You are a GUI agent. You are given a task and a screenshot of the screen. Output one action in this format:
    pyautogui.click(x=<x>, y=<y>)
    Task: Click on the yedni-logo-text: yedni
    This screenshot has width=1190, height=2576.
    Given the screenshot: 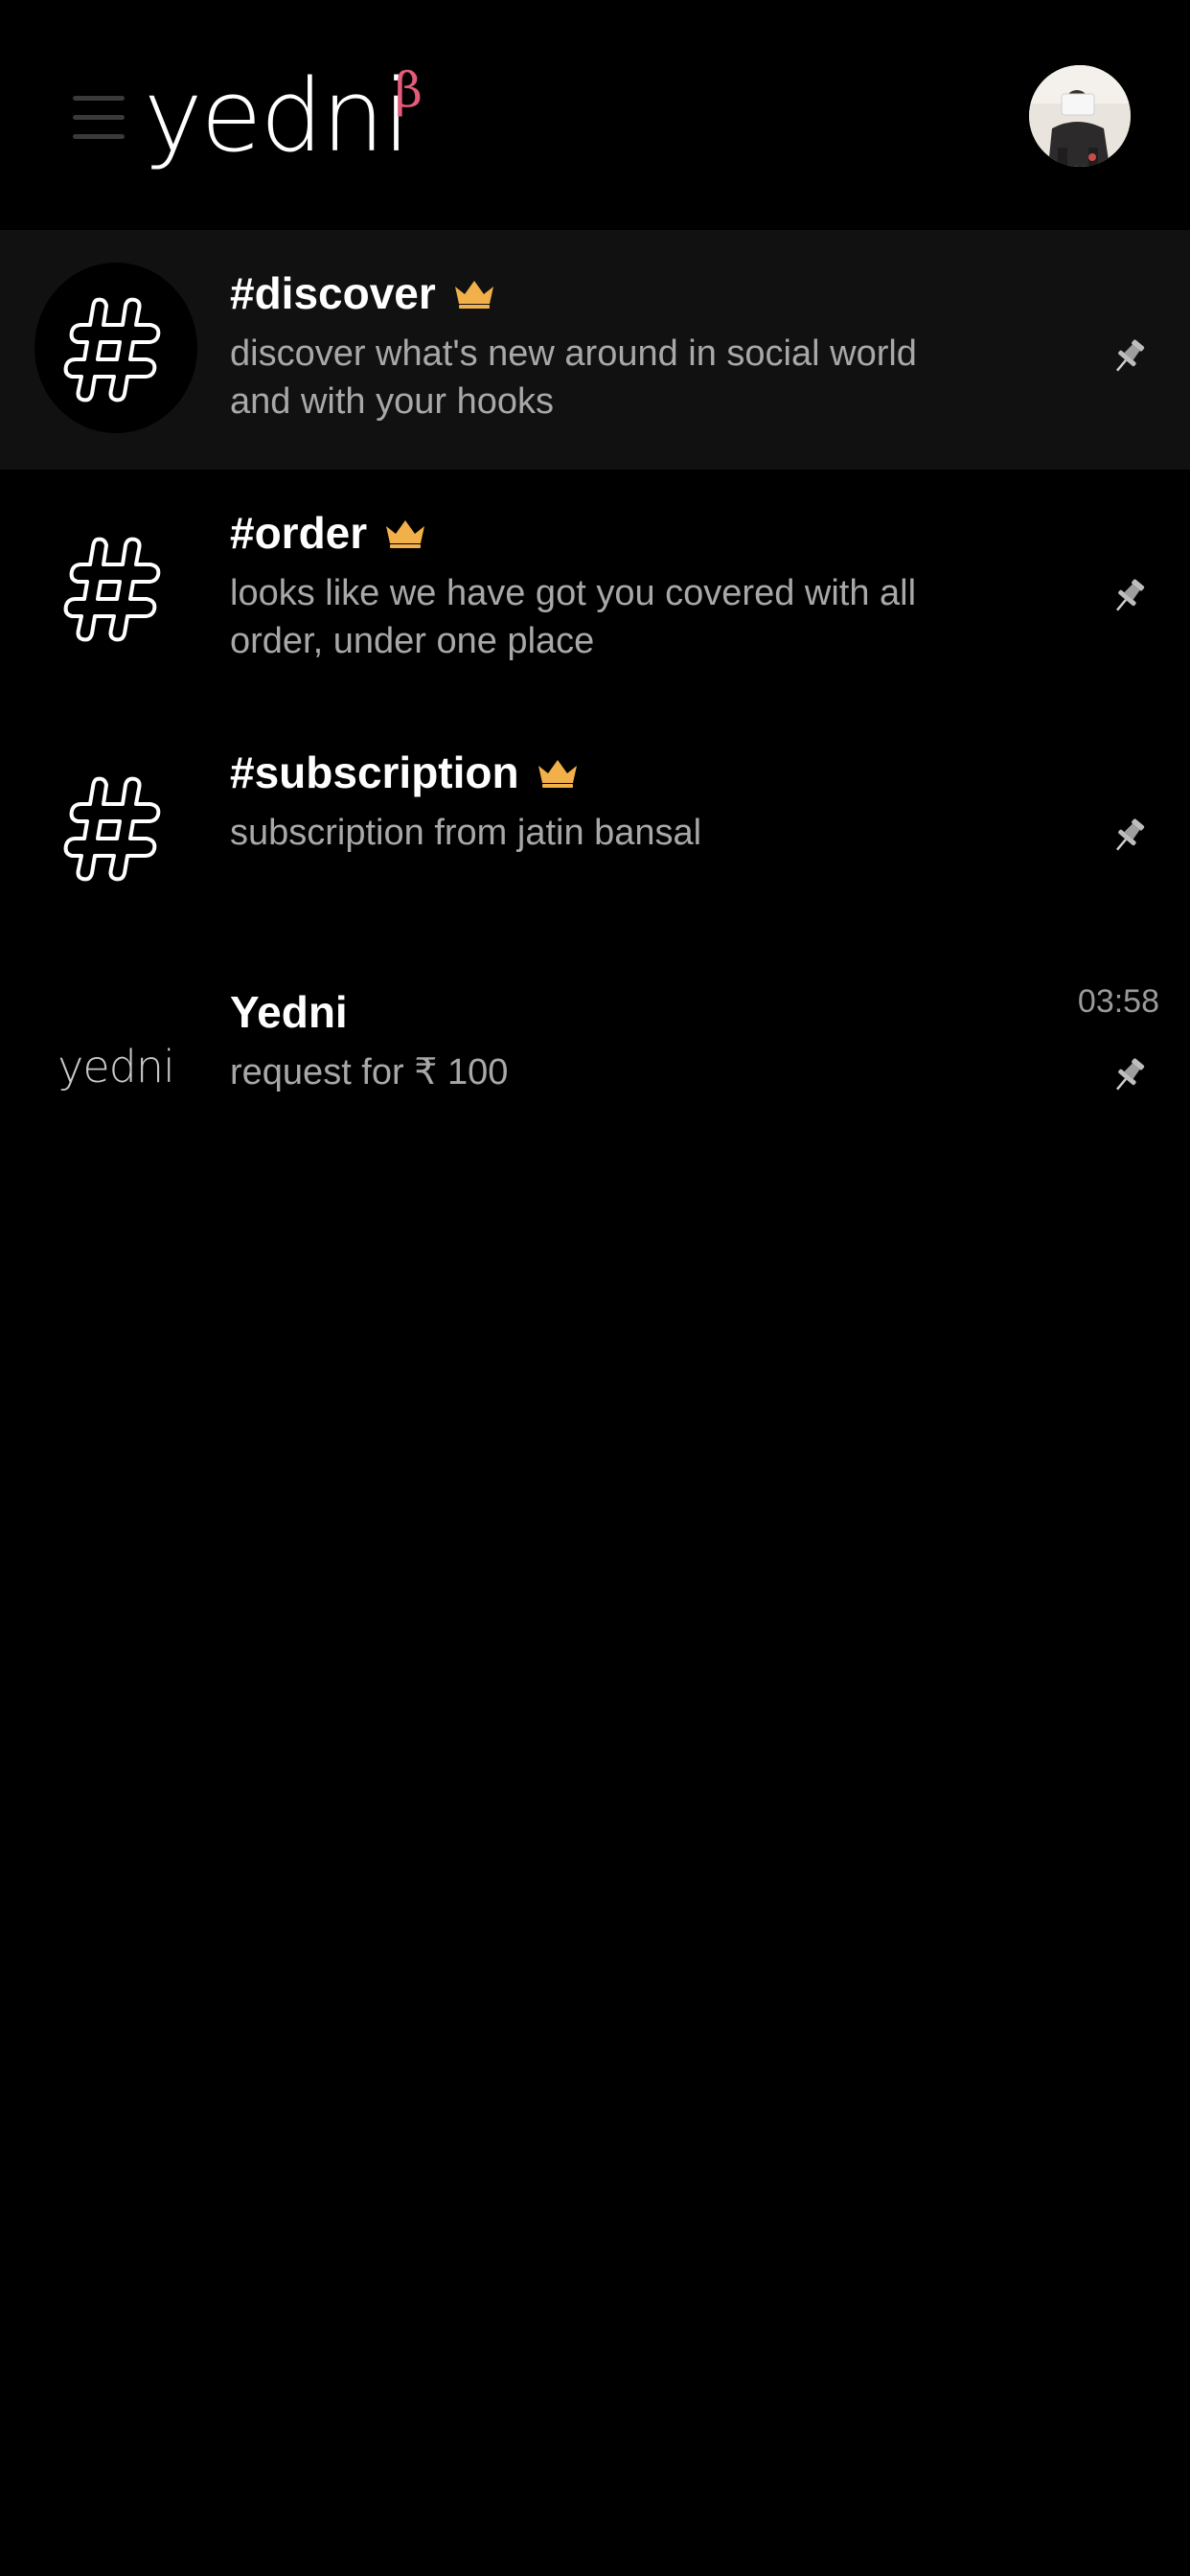 What is the action you would take?
    pyautogui.click(x=116, y=1066)
    